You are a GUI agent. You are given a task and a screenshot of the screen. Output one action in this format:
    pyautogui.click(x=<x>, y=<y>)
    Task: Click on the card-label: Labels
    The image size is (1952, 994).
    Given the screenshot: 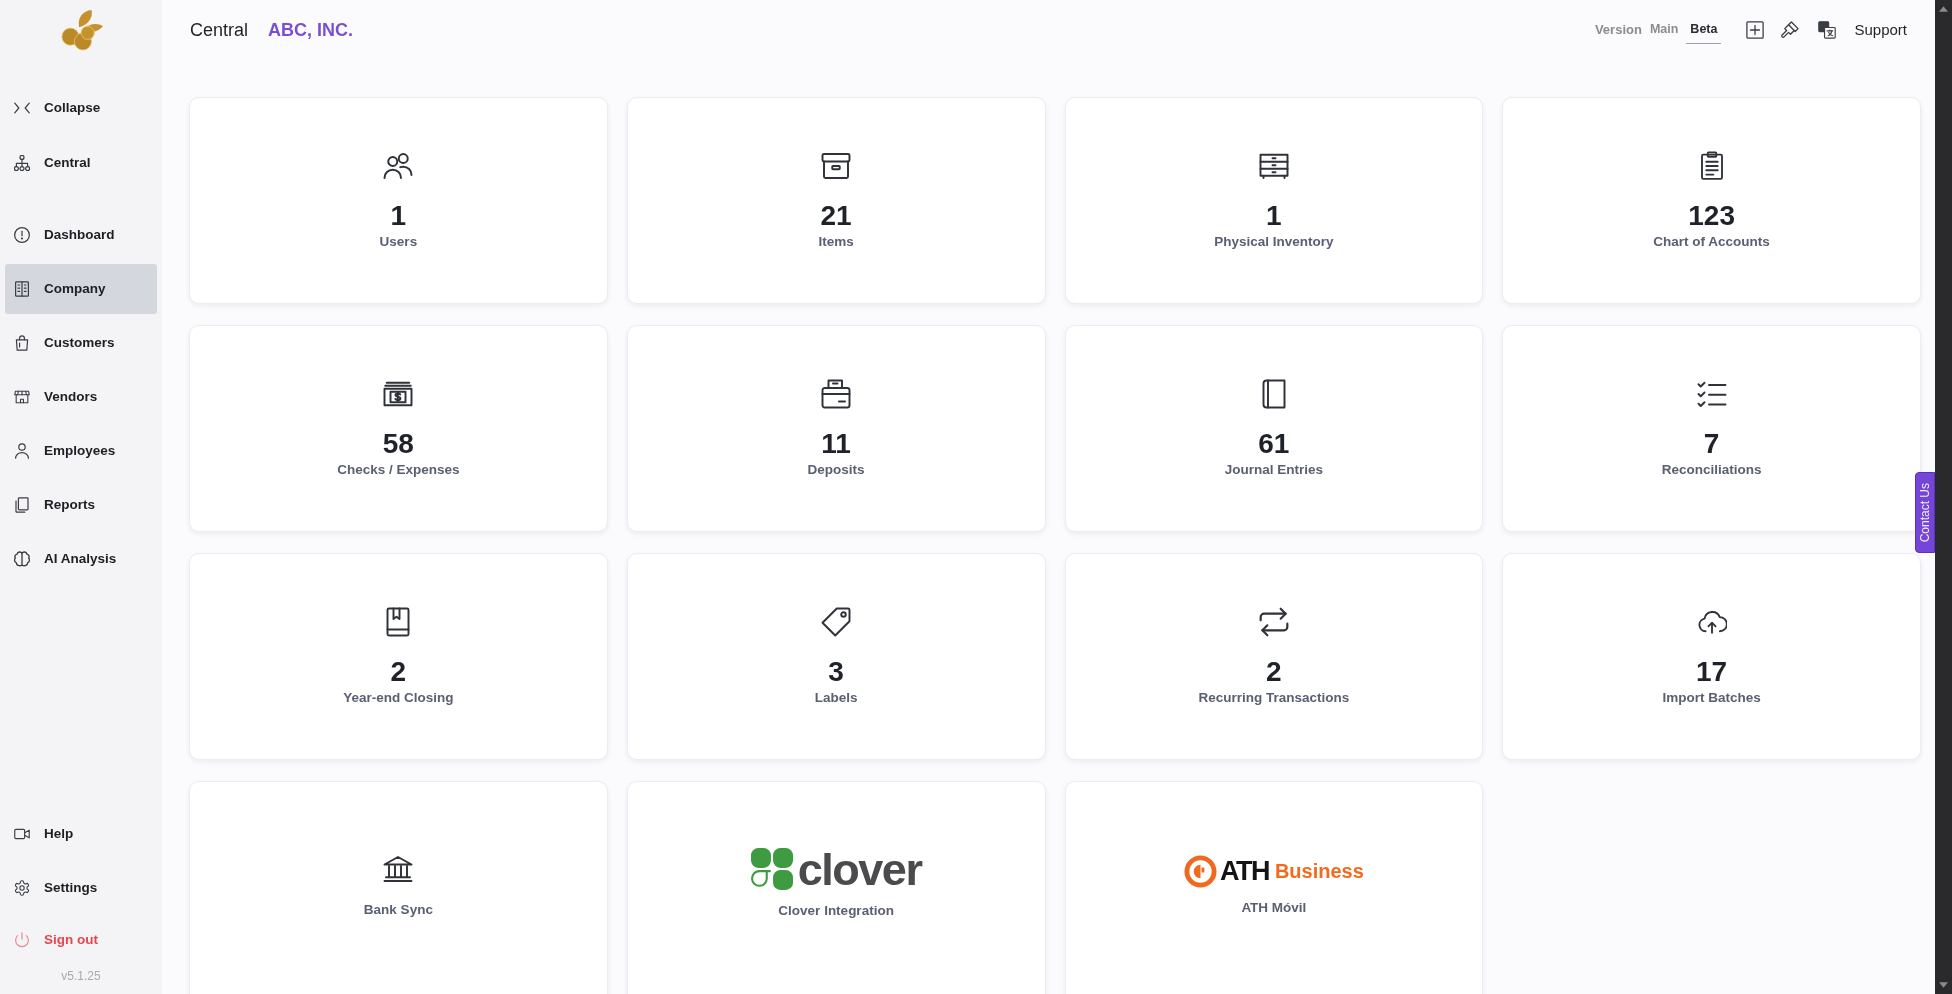 What is the action you would take?
    pyautogui.click(x=836, y=698)
    